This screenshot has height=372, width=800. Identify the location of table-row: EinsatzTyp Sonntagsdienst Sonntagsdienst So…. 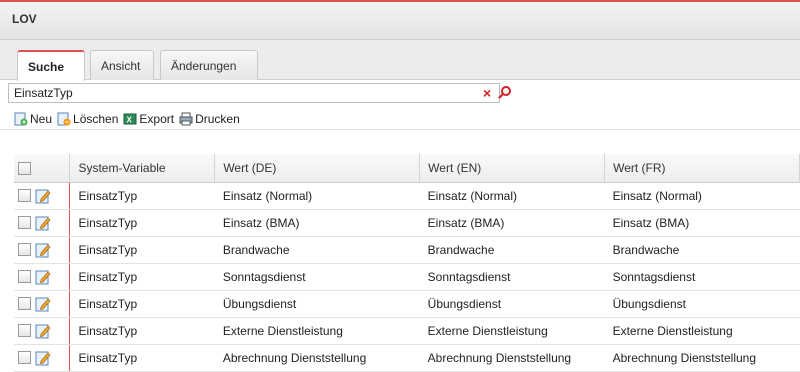
(407, 277).